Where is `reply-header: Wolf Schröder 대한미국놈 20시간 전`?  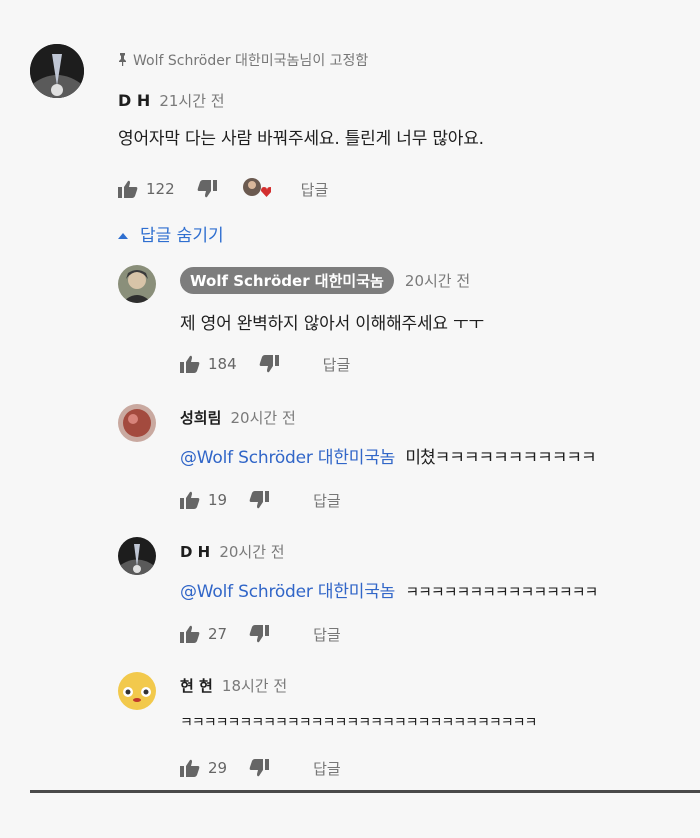 reply-header: Wolf Schröder 대한미국놈 20시간 전 is located at coordinates (325, 280).